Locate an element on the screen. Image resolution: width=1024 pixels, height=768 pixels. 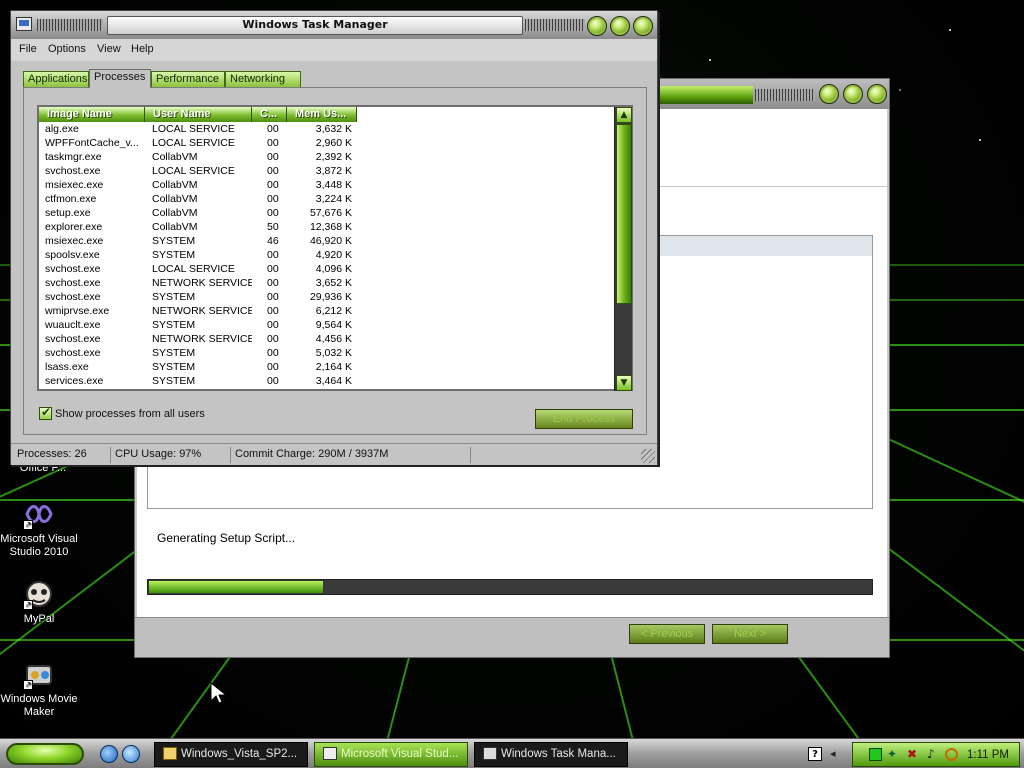
process-row: setup.exe CollabVM 00 57,676 K is located at coordinates (327, 213).